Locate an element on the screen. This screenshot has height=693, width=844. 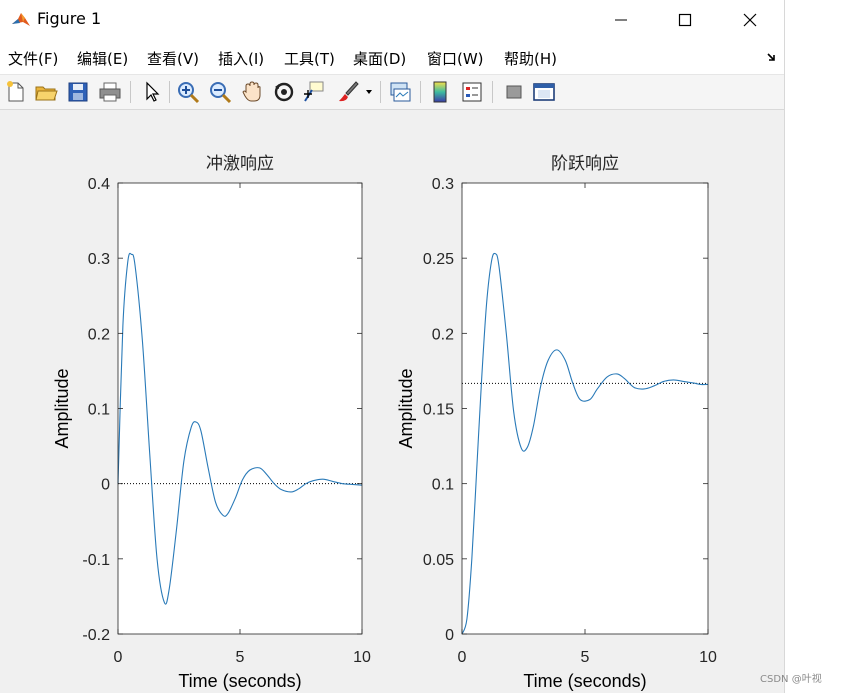
y-tick-label: 0.25 is located at coordinates (438, 259).